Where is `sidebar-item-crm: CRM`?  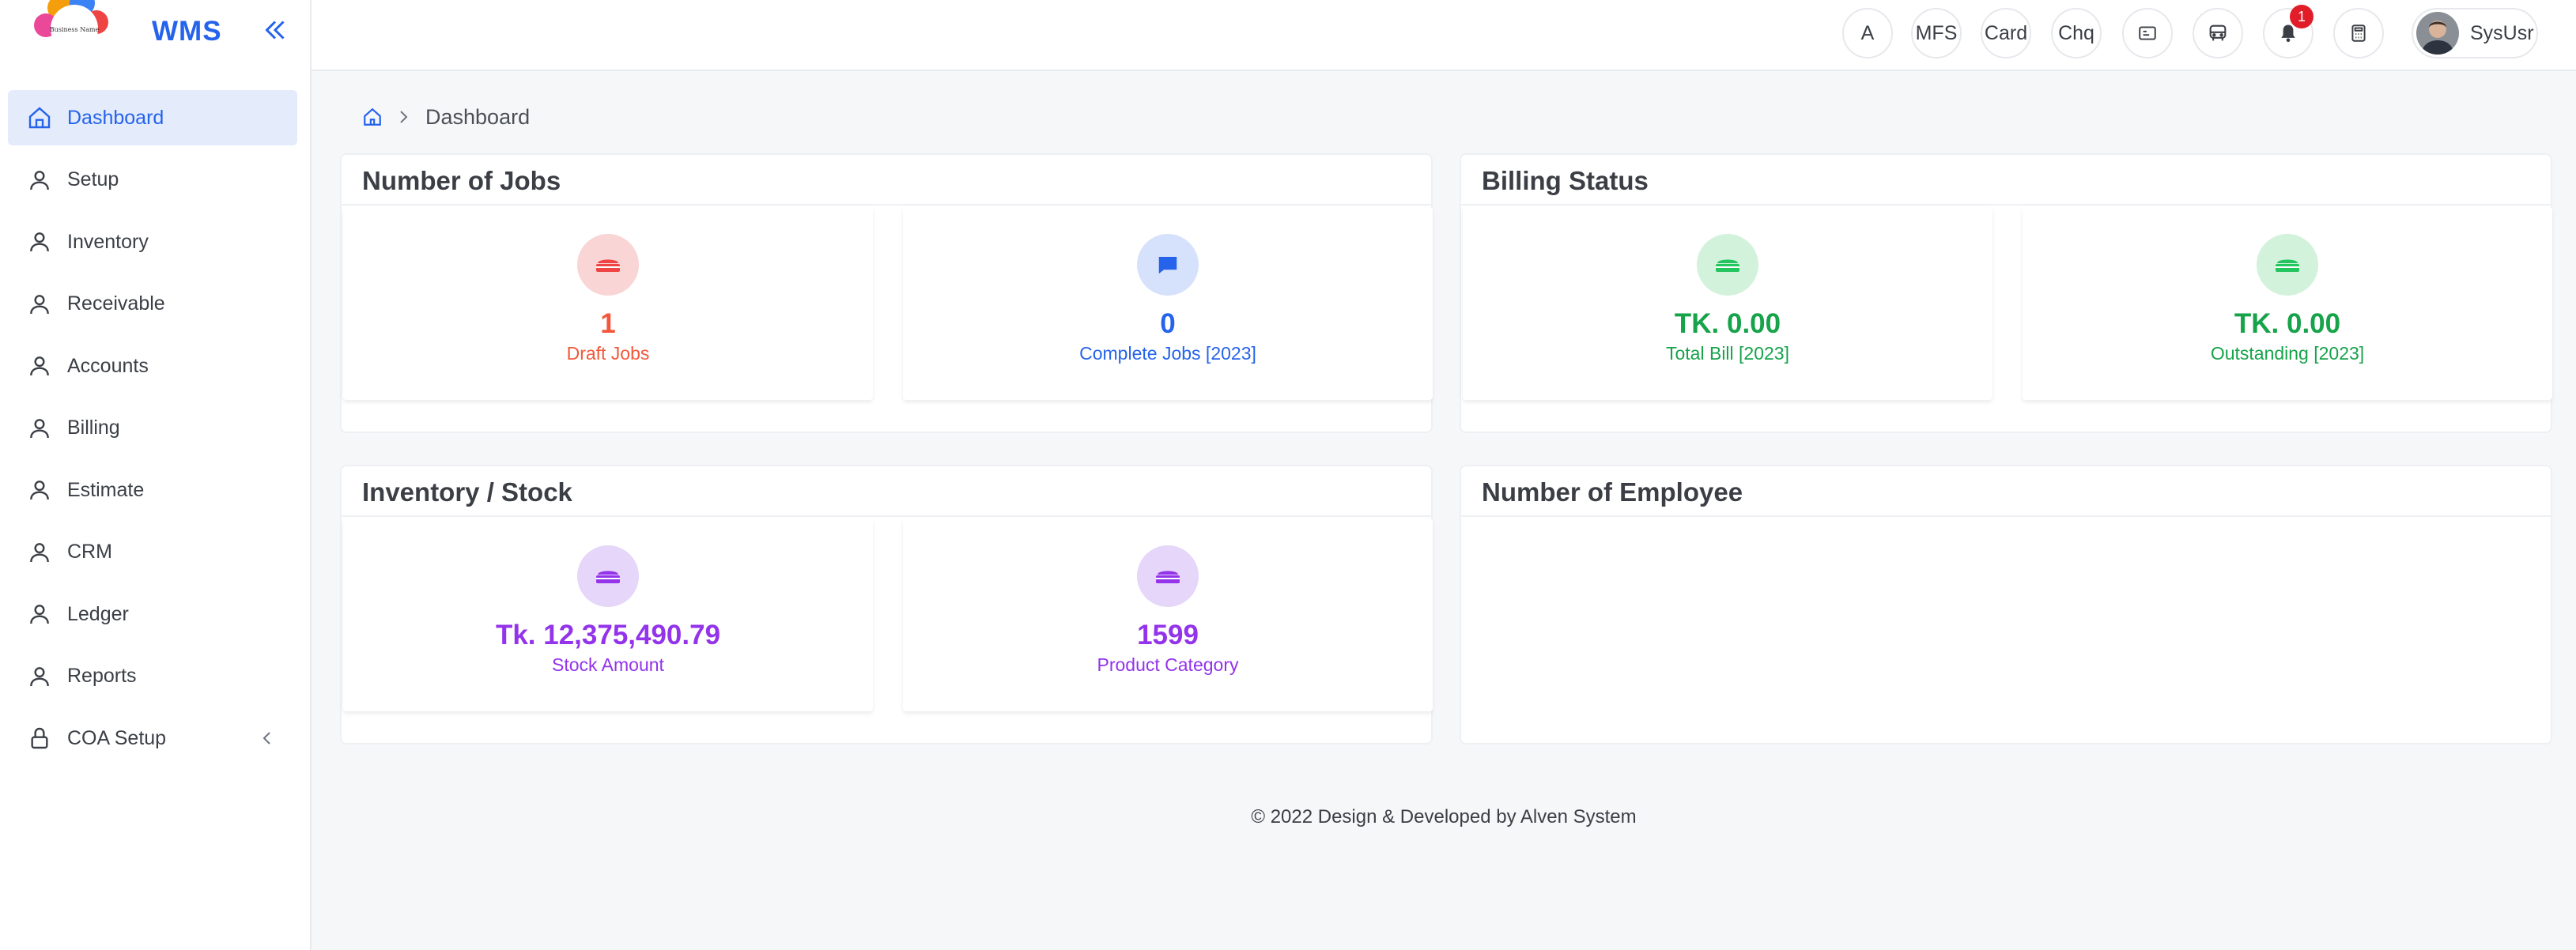
sidebar-item-crm: CRM is located at coordinates (152, 552).